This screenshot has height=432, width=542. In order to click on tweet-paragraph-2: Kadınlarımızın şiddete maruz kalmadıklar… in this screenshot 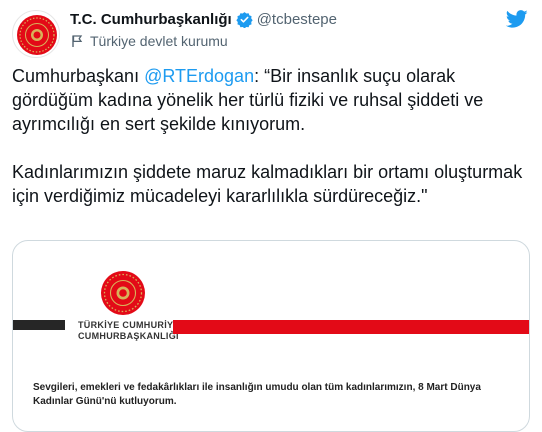, I will do `click(267, 184)`.